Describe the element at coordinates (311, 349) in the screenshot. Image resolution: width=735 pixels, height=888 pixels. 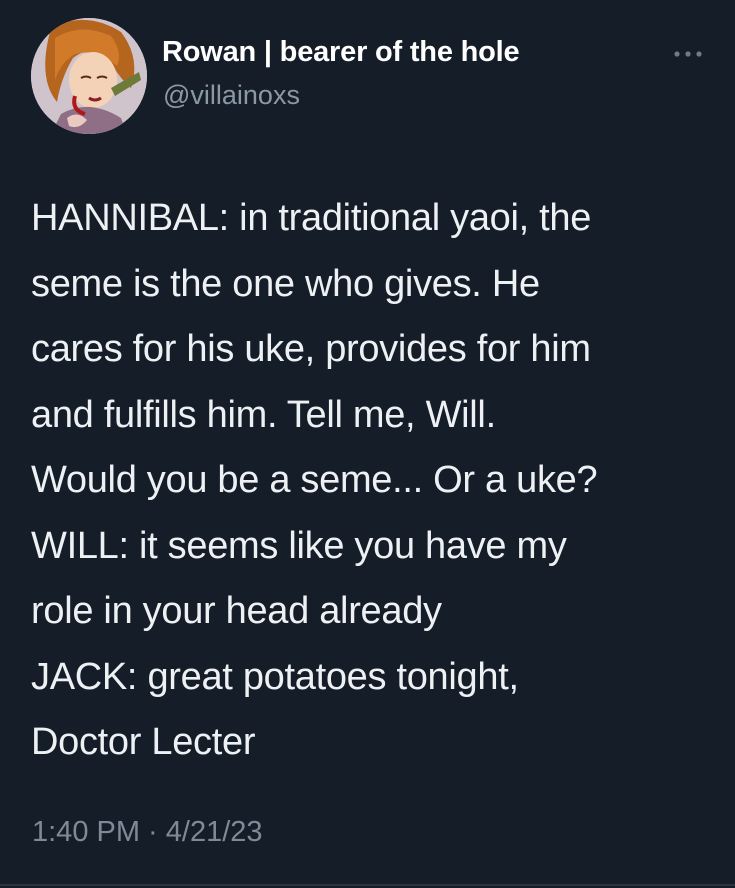
I see `tweet-text-line: cares for his uke, provides for him` at that location.